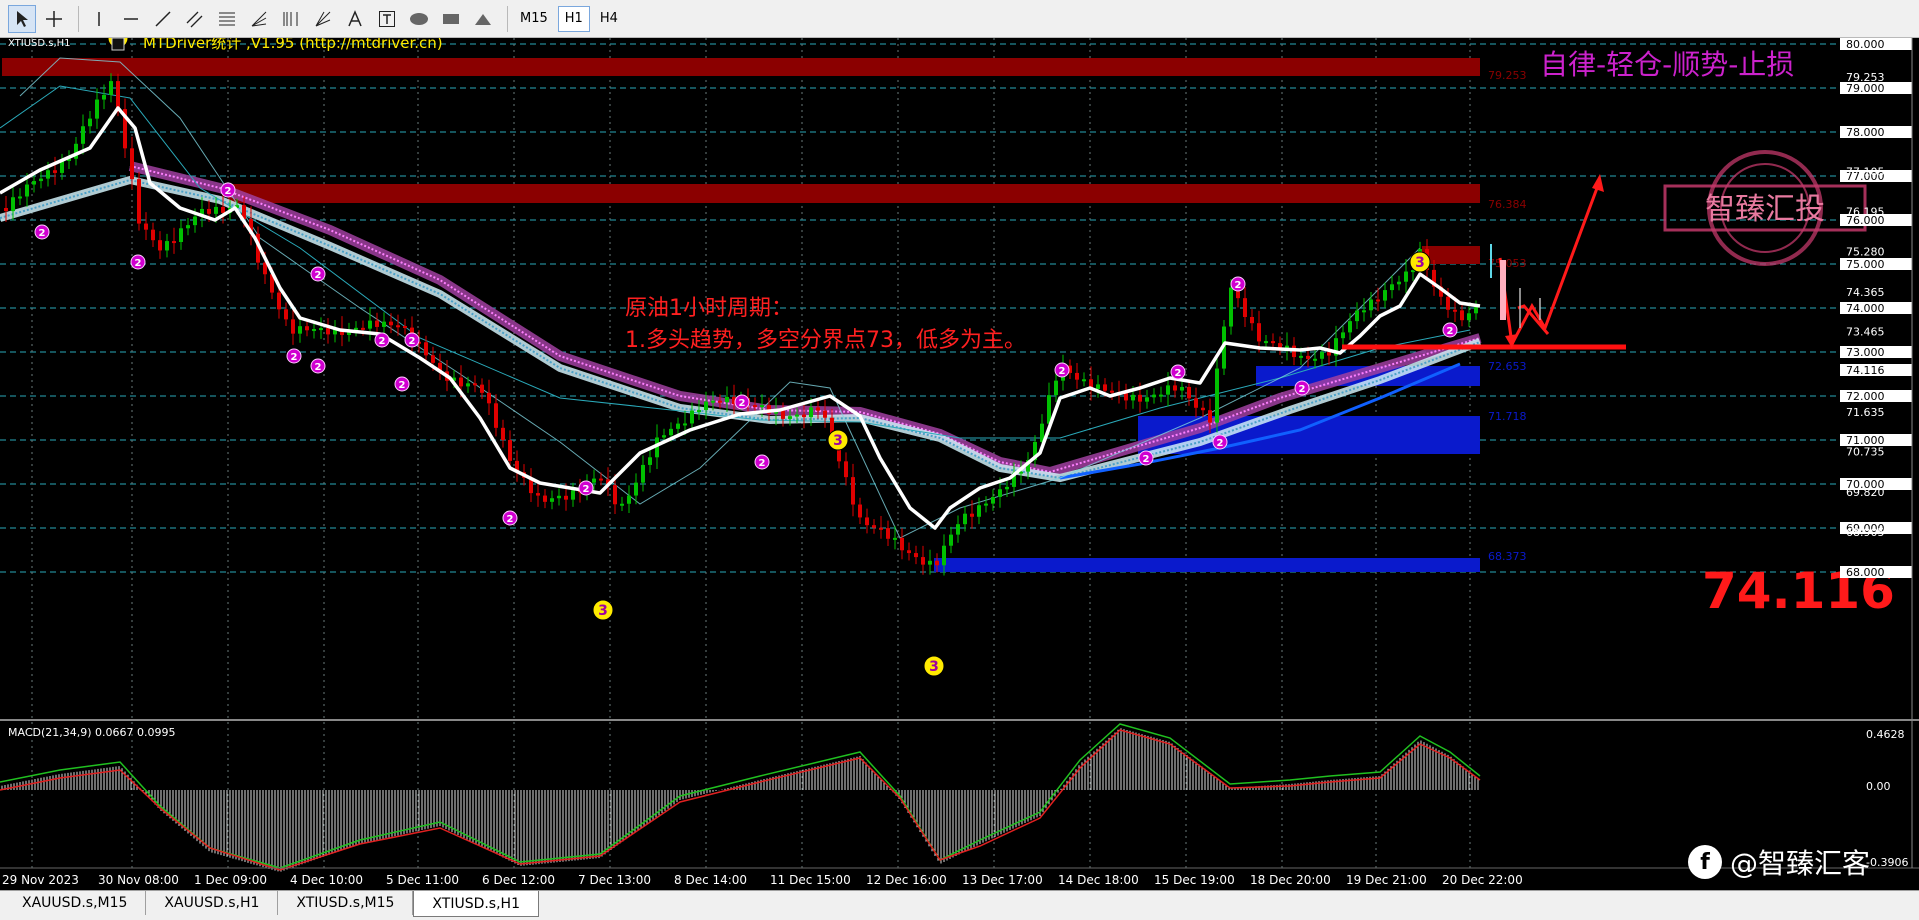  Describe the element at coordinates (212, 903) in the screenshot. I see `tab-xauusd-h1: XAUUSD.s,H1` at that location.